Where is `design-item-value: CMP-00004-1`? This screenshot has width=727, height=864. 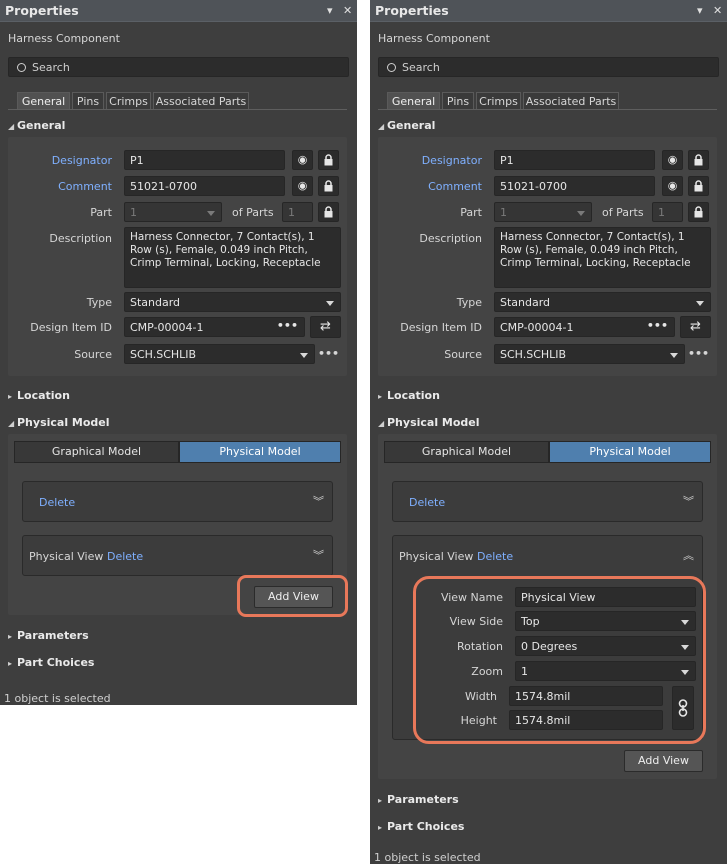
design-item-value: CMP-00004-1 is located at coordinates (167, 327).